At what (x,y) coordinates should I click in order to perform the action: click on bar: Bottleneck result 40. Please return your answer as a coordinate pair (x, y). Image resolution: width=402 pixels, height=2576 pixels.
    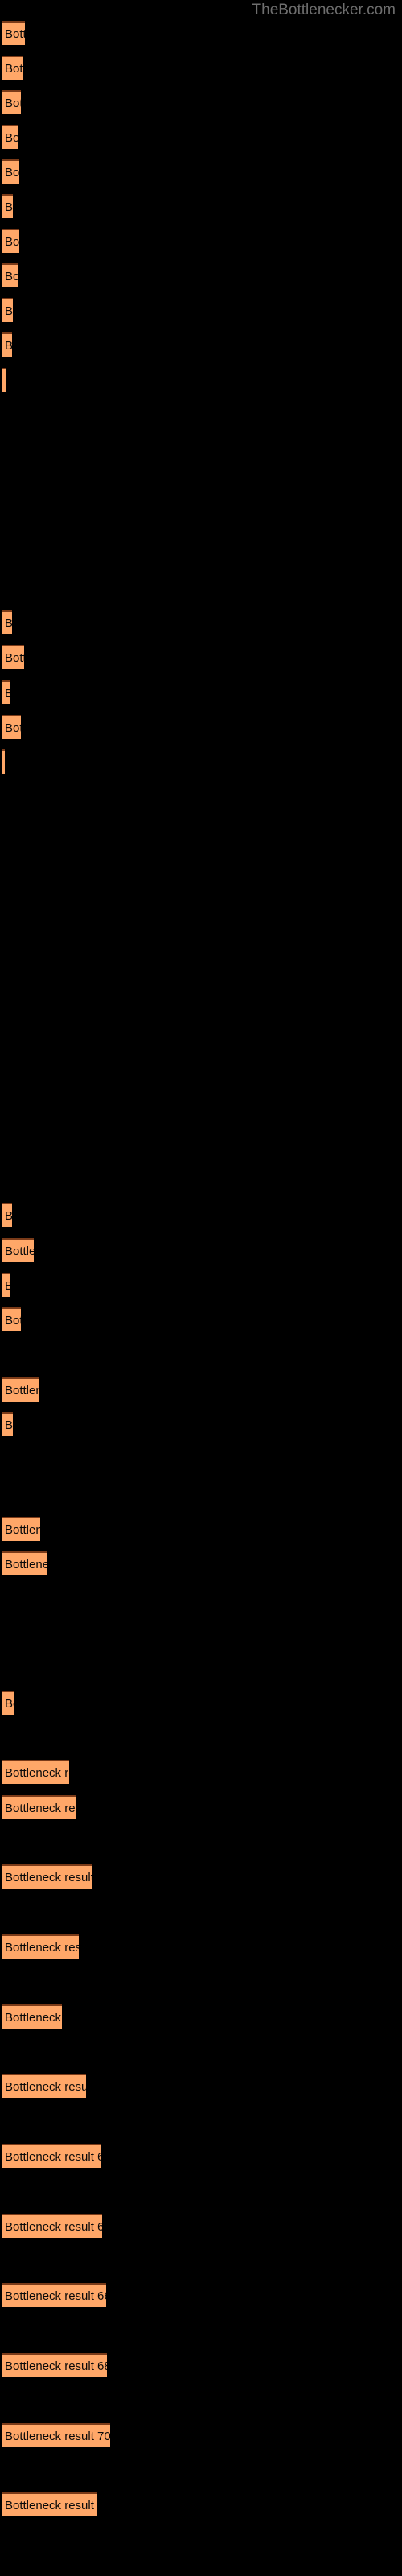
    Looking at the image, I should click on (20, 1389).